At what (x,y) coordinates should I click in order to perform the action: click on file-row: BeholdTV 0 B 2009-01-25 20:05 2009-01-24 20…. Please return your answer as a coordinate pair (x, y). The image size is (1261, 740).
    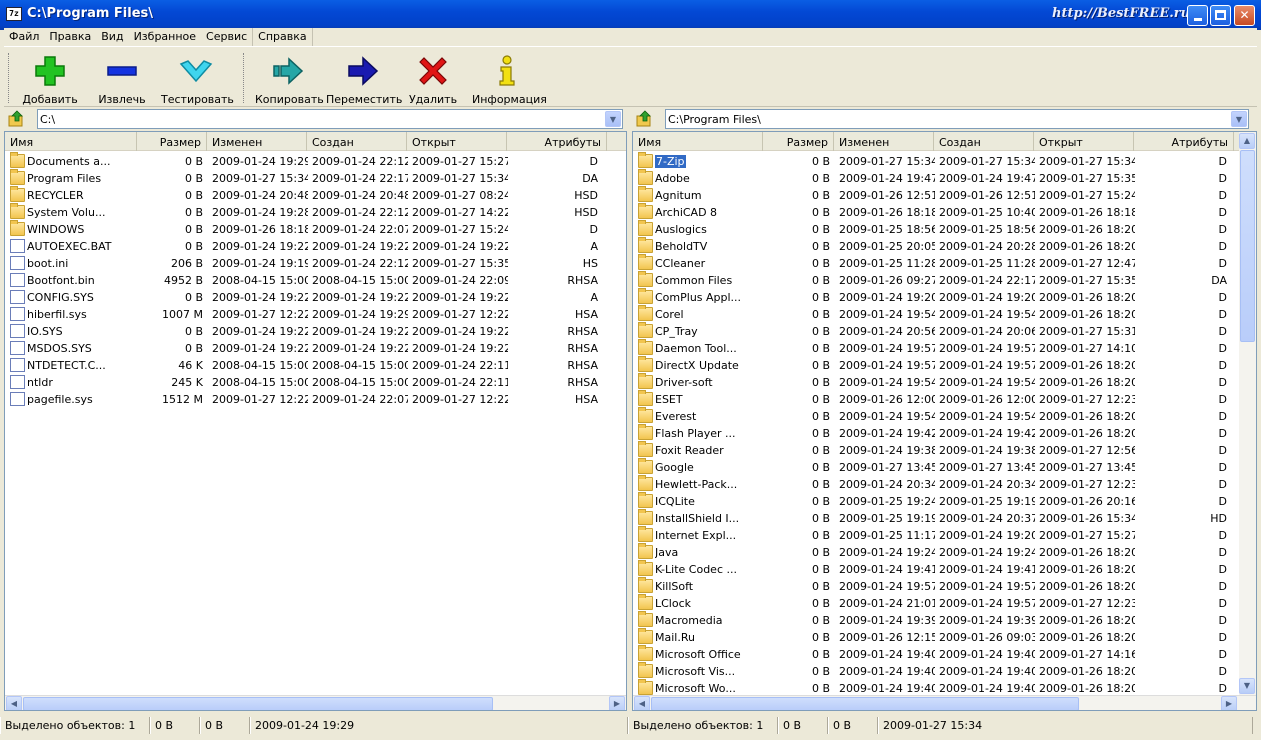
    Looking at the image, I should click on (936, 246).